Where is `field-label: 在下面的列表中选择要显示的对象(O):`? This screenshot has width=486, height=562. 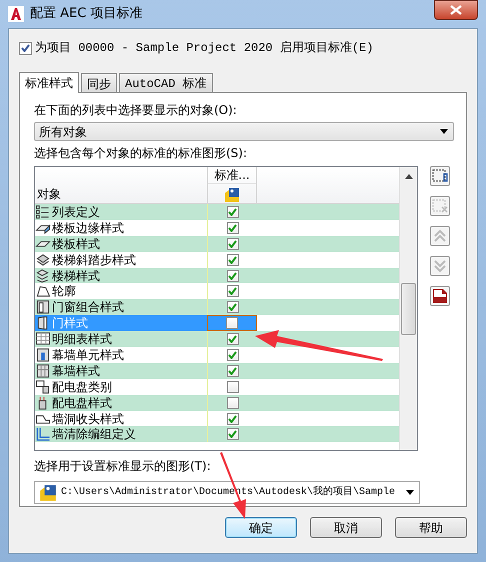
field-label: 在下面的列表中选择要显示的对象(O): is located at coordinates (136, 110).